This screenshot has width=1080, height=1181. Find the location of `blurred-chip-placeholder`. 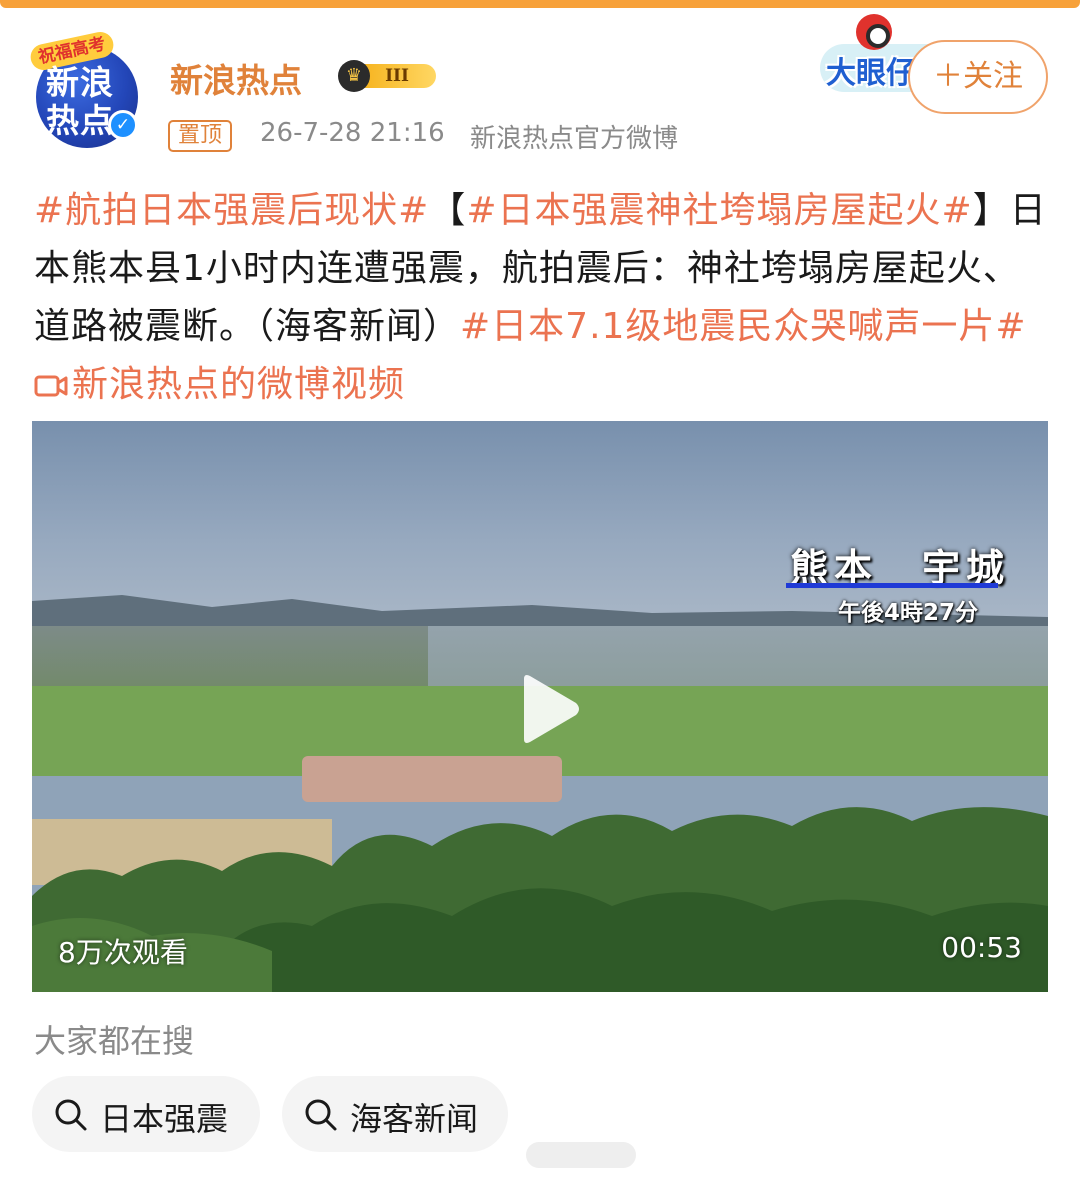

blurred-chip-placeholder is located at coordinates (581, 1155).